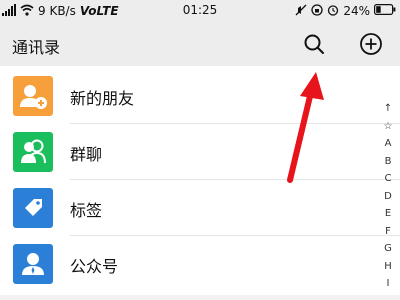 The image size is (400, 300). I want to click on index-letter: ☆, so click(388, 127).